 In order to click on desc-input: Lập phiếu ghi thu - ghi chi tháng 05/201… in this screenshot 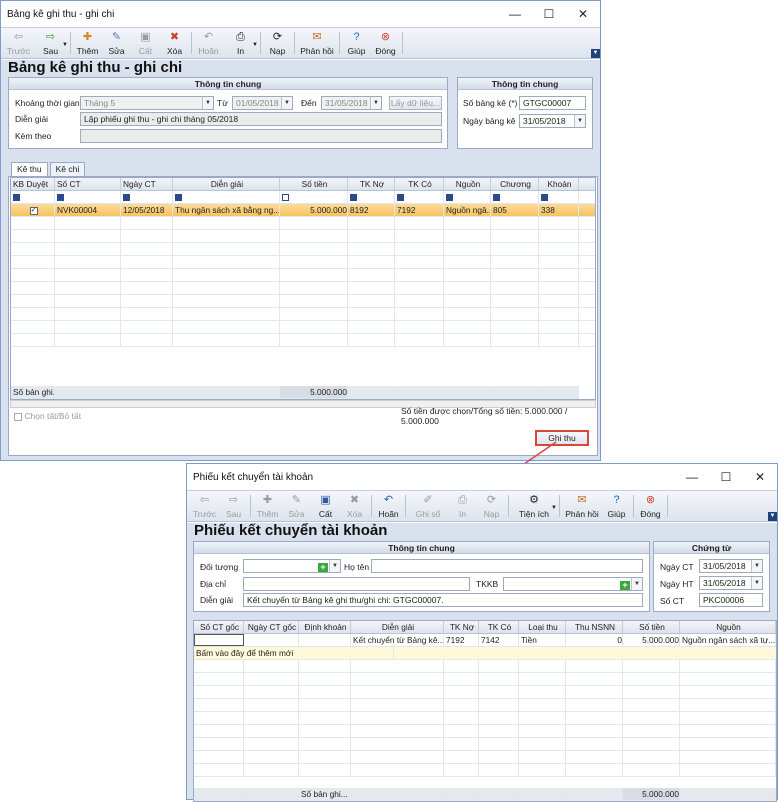, I will do `click(261, 119)`.